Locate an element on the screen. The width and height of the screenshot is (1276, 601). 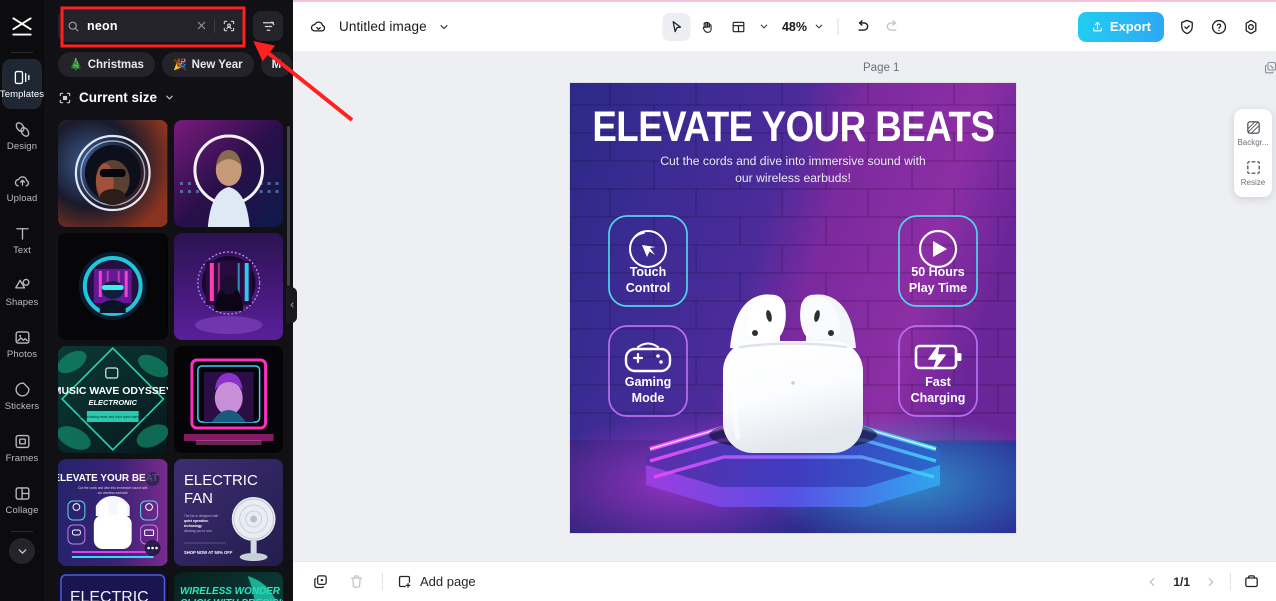
design-icon is located at coordinates (22, 129).